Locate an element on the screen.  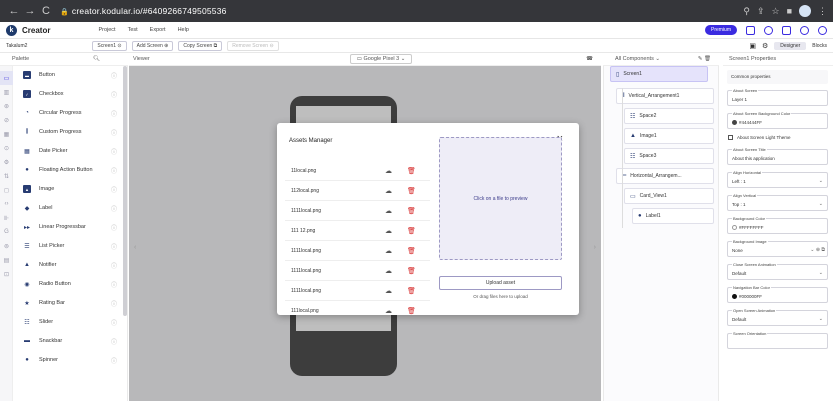
more-icon: ⋮ is located at coordinates (822, 11).